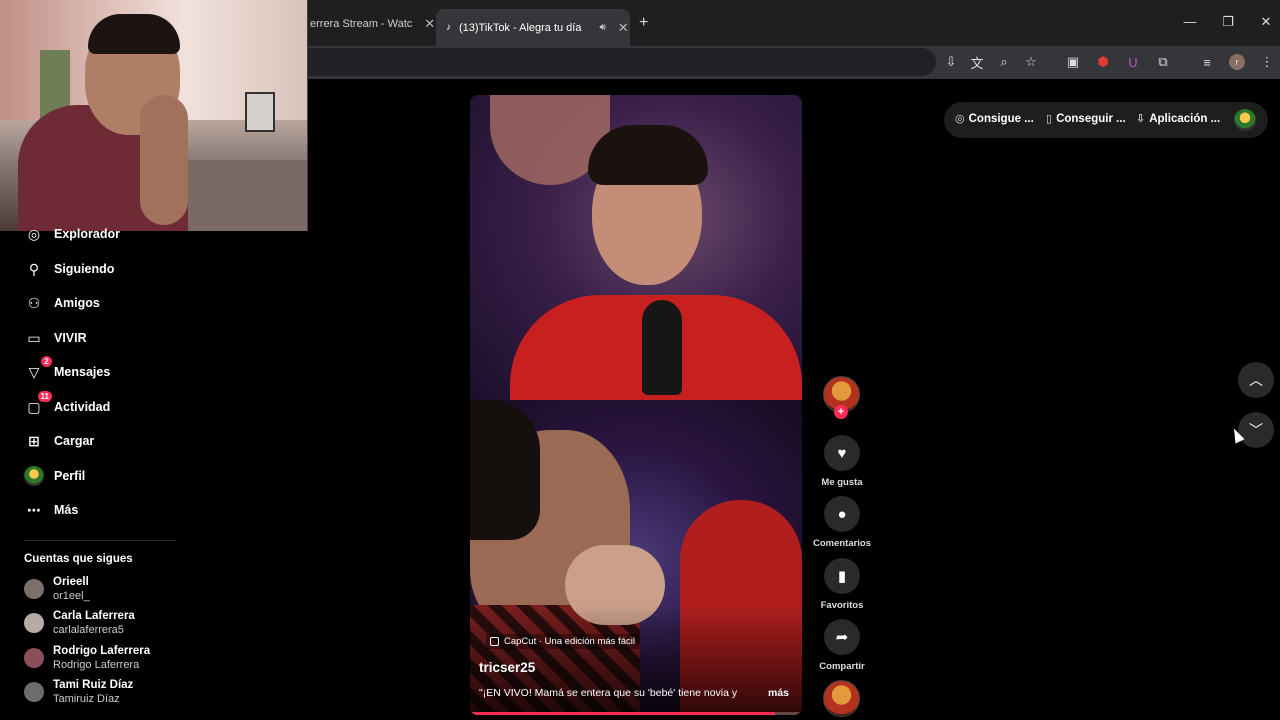 The height and width of the screenshot is (720, 1280). What do you see at coordinates (70, 476) in the screenshot?
I see `sidebar-item-label: Perfil` at bounding box center [70, 476].